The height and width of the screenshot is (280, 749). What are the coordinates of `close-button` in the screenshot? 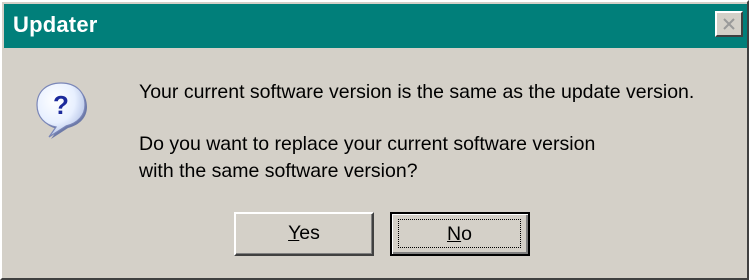 It's located at (729, 24).